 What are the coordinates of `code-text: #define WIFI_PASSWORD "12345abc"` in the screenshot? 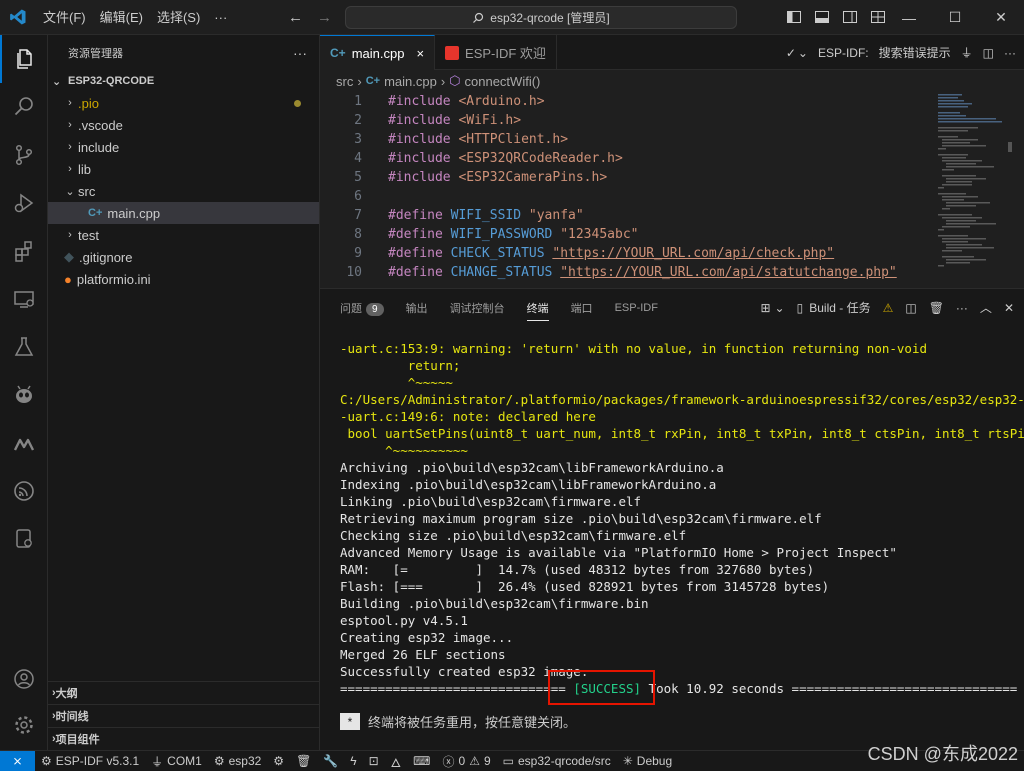 It's located at (513, 234).